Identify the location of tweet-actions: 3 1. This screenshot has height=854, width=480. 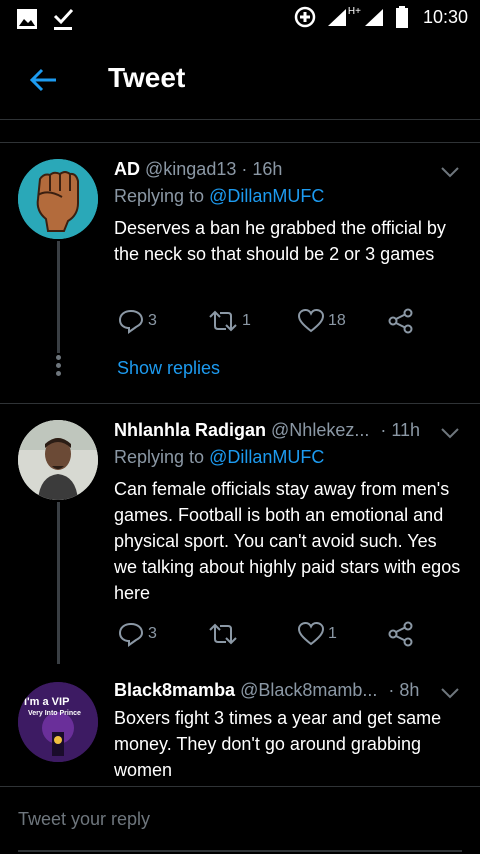
(298, 634).